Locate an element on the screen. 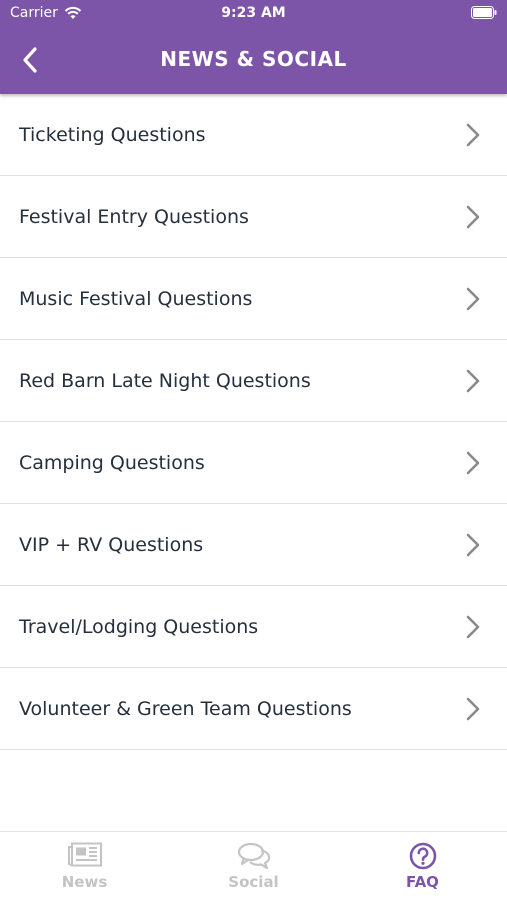 This screenshot has height=901, width=507. tab-social-label: Social is located at coordinates (253, 882).